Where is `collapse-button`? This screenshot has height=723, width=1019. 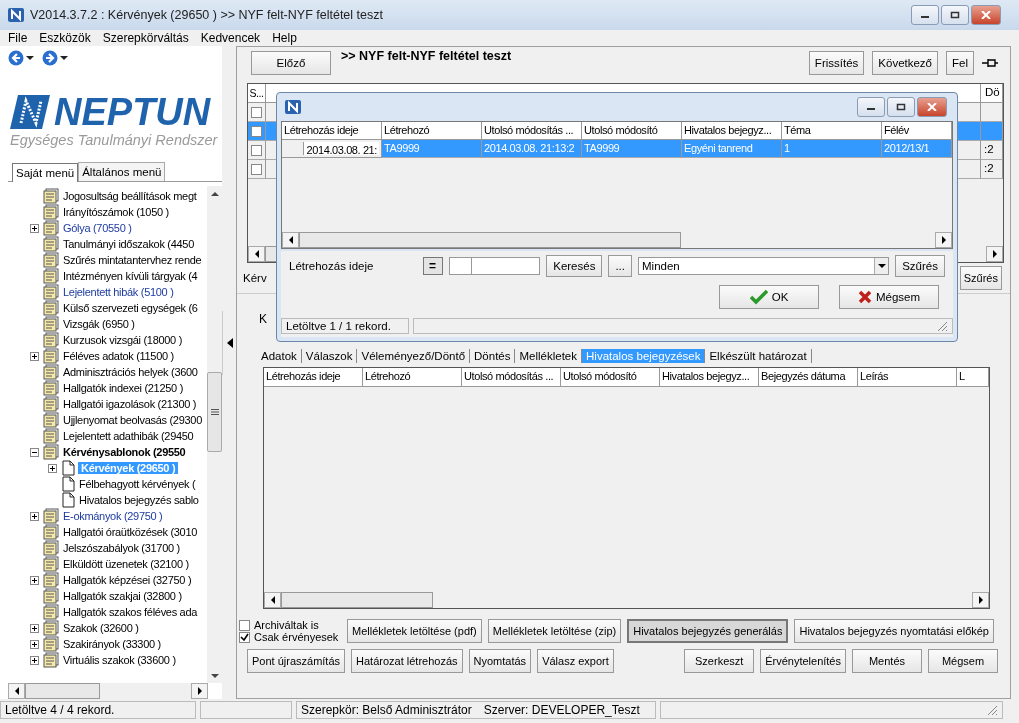 collapse-button is located at coordinates (35, 452).